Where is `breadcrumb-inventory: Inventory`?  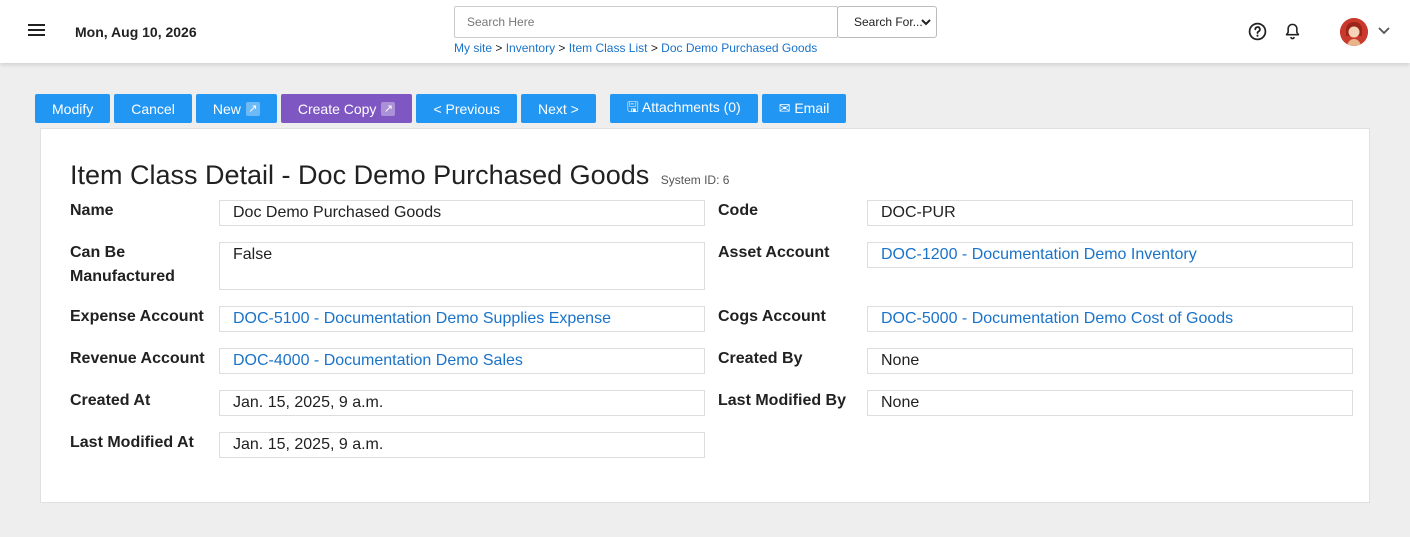
breadcrumb-inventory: Inventory is located at coordinates (530, 48).